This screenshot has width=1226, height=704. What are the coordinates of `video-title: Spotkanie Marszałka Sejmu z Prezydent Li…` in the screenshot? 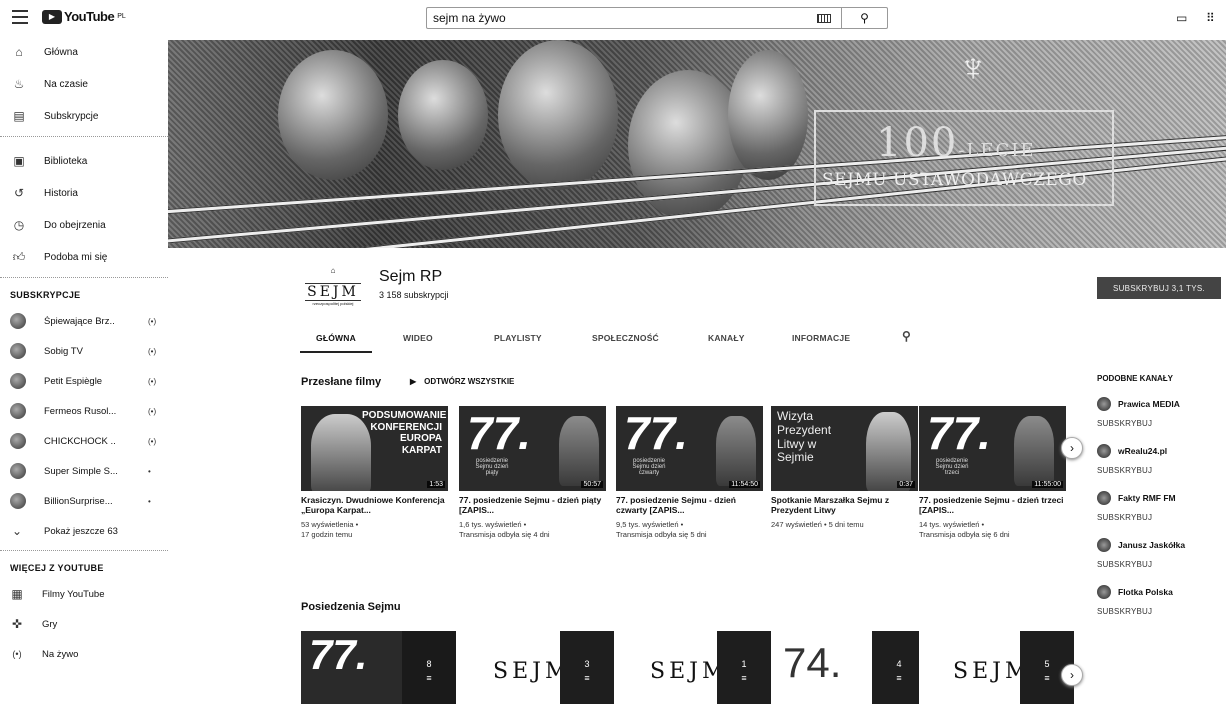 It's located at (844, 506).